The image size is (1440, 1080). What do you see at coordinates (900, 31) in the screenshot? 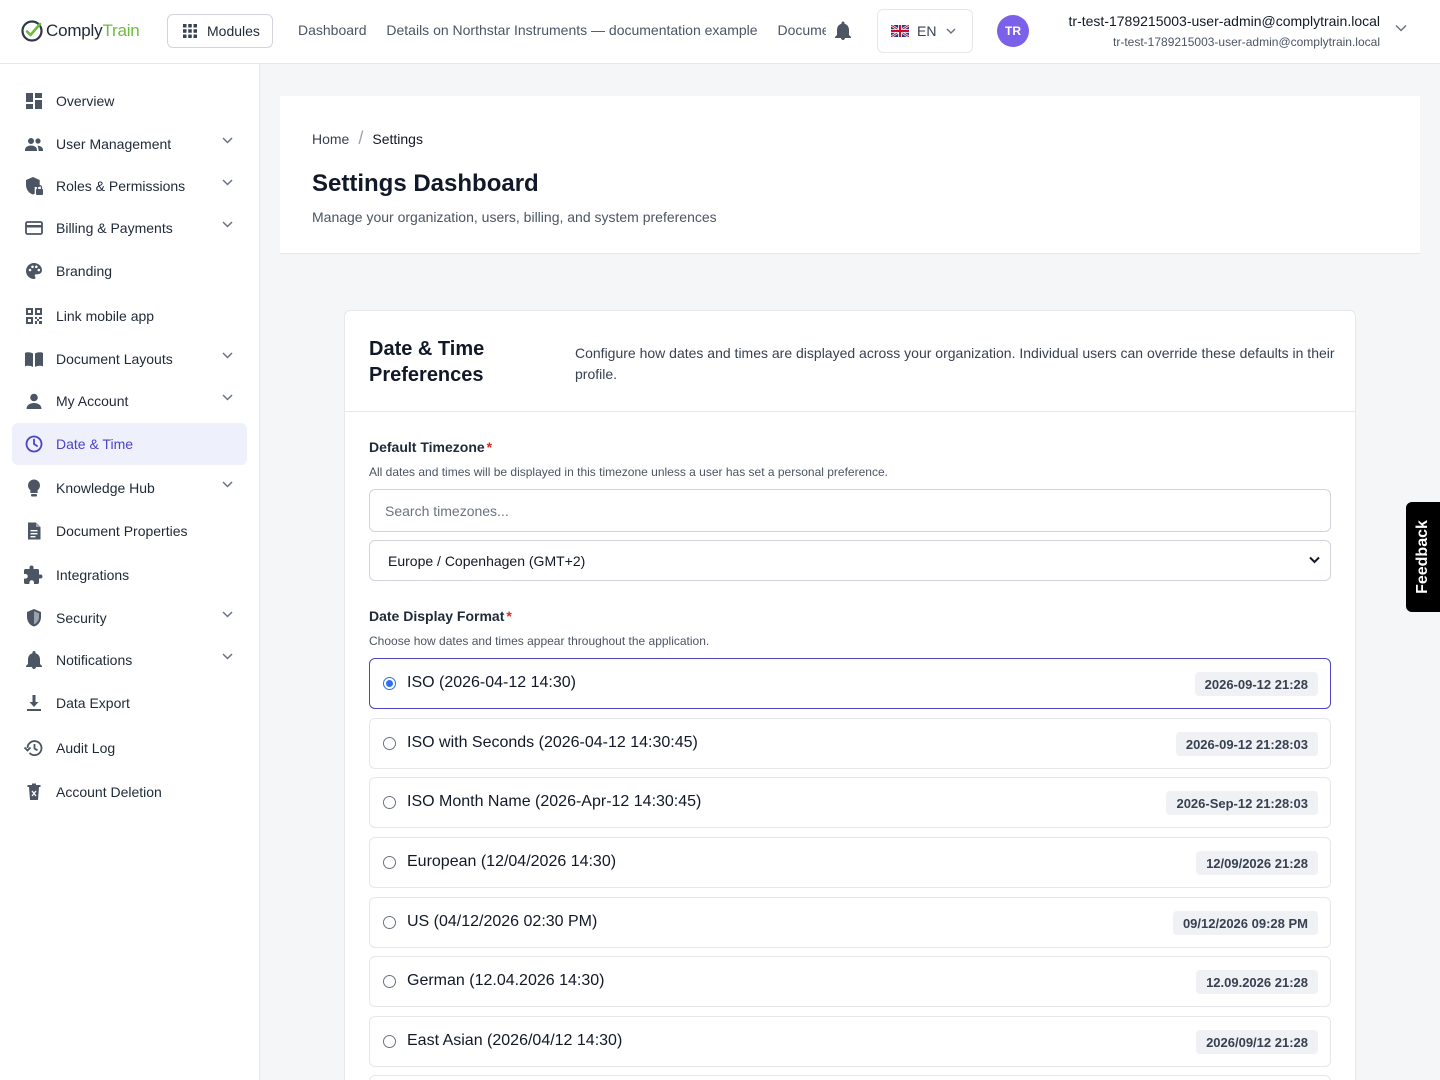
I see `uk-flag-icon` at bounding box center [900, 31].